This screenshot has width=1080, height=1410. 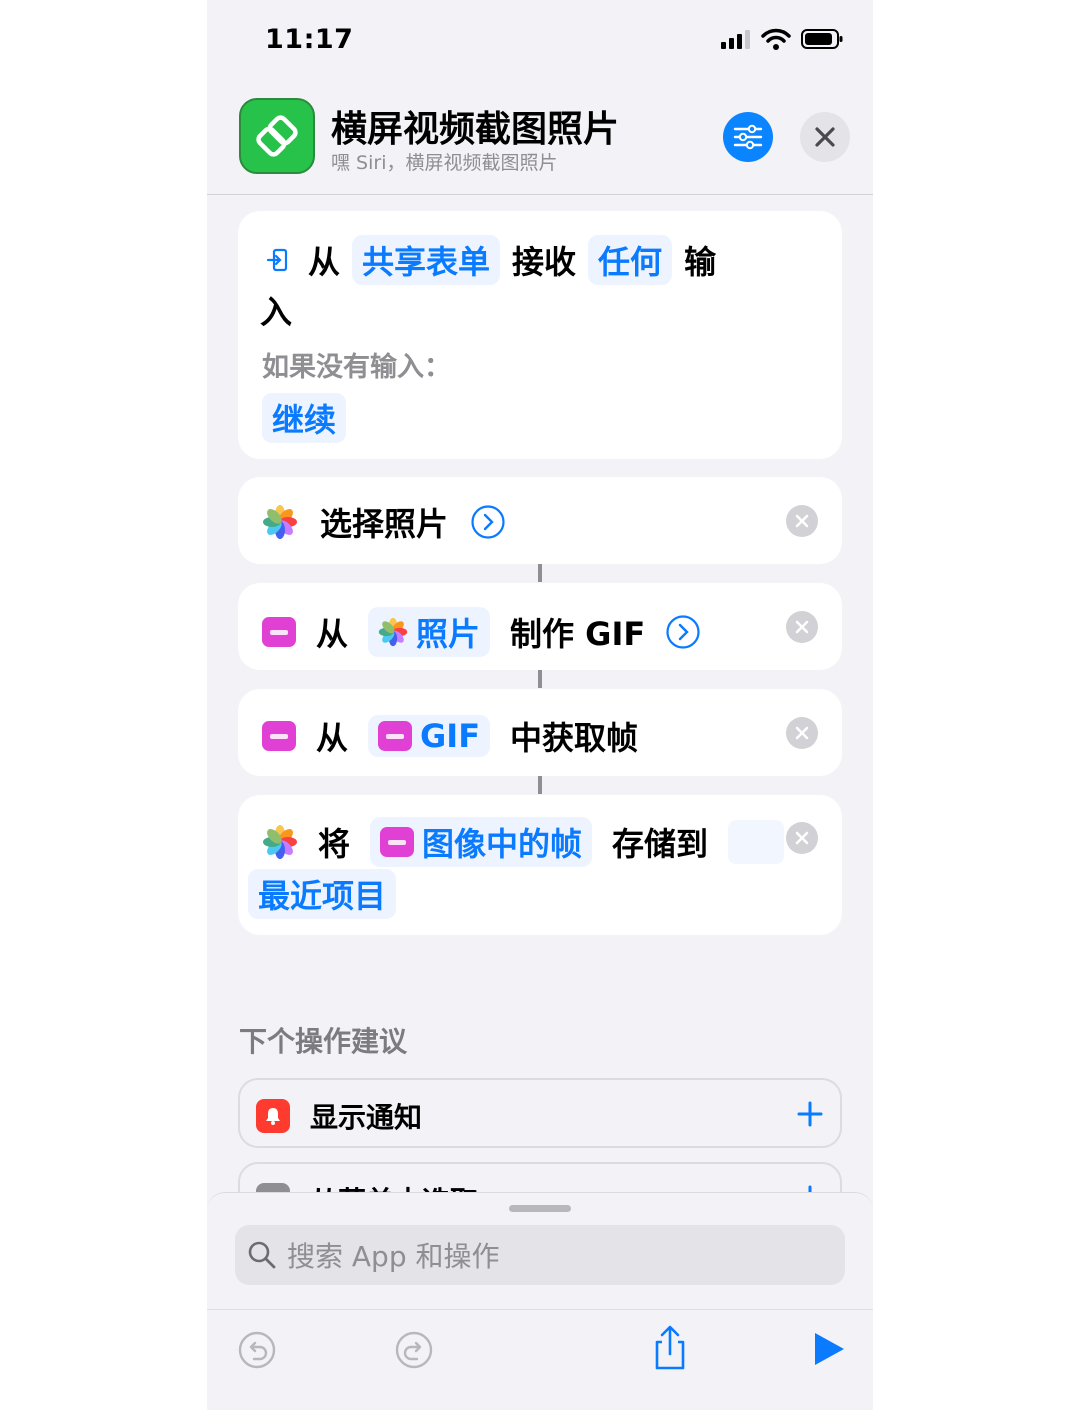 What do you see at coordinates (366, 1117) in the screenshot?
I see `suggestion-label: 显示通知` at bounding box center [366, 1117].